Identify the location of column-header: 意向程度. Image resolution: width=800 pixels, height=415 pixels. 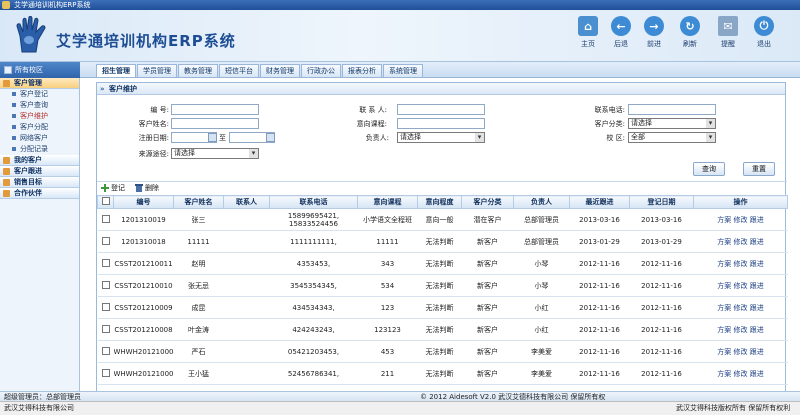
(439, 202).